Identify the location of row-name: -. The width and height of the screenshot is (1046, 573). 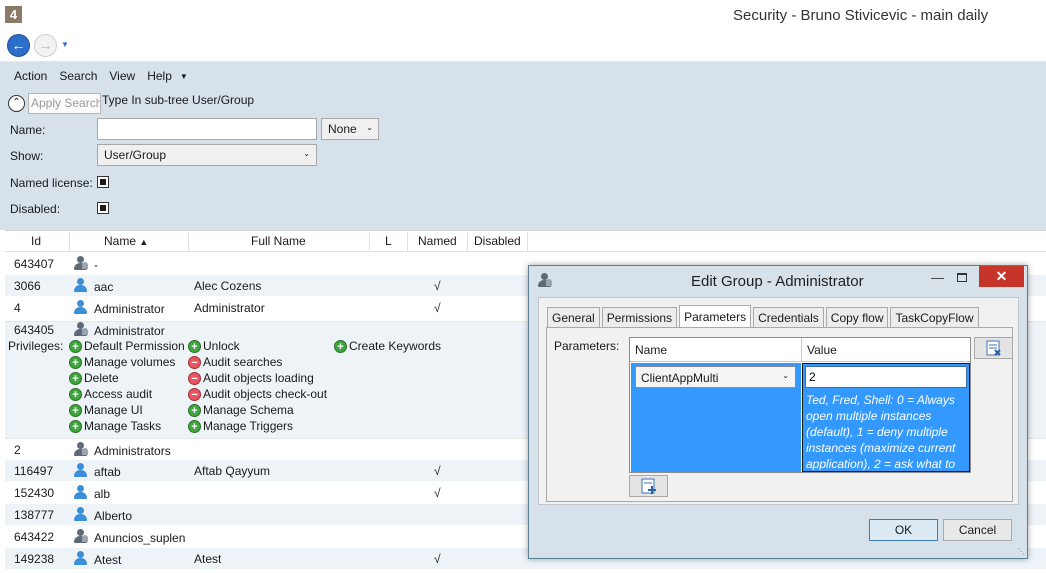
(96, 265).